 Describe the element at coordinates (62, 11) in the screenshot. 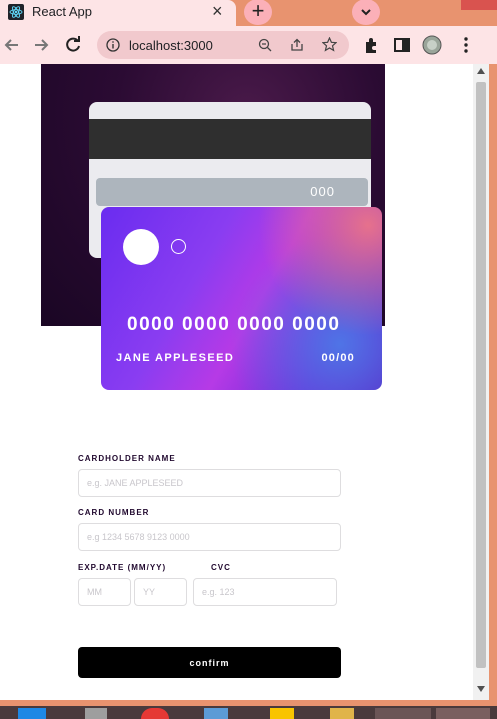

I see `tab-title: React App` at that location.